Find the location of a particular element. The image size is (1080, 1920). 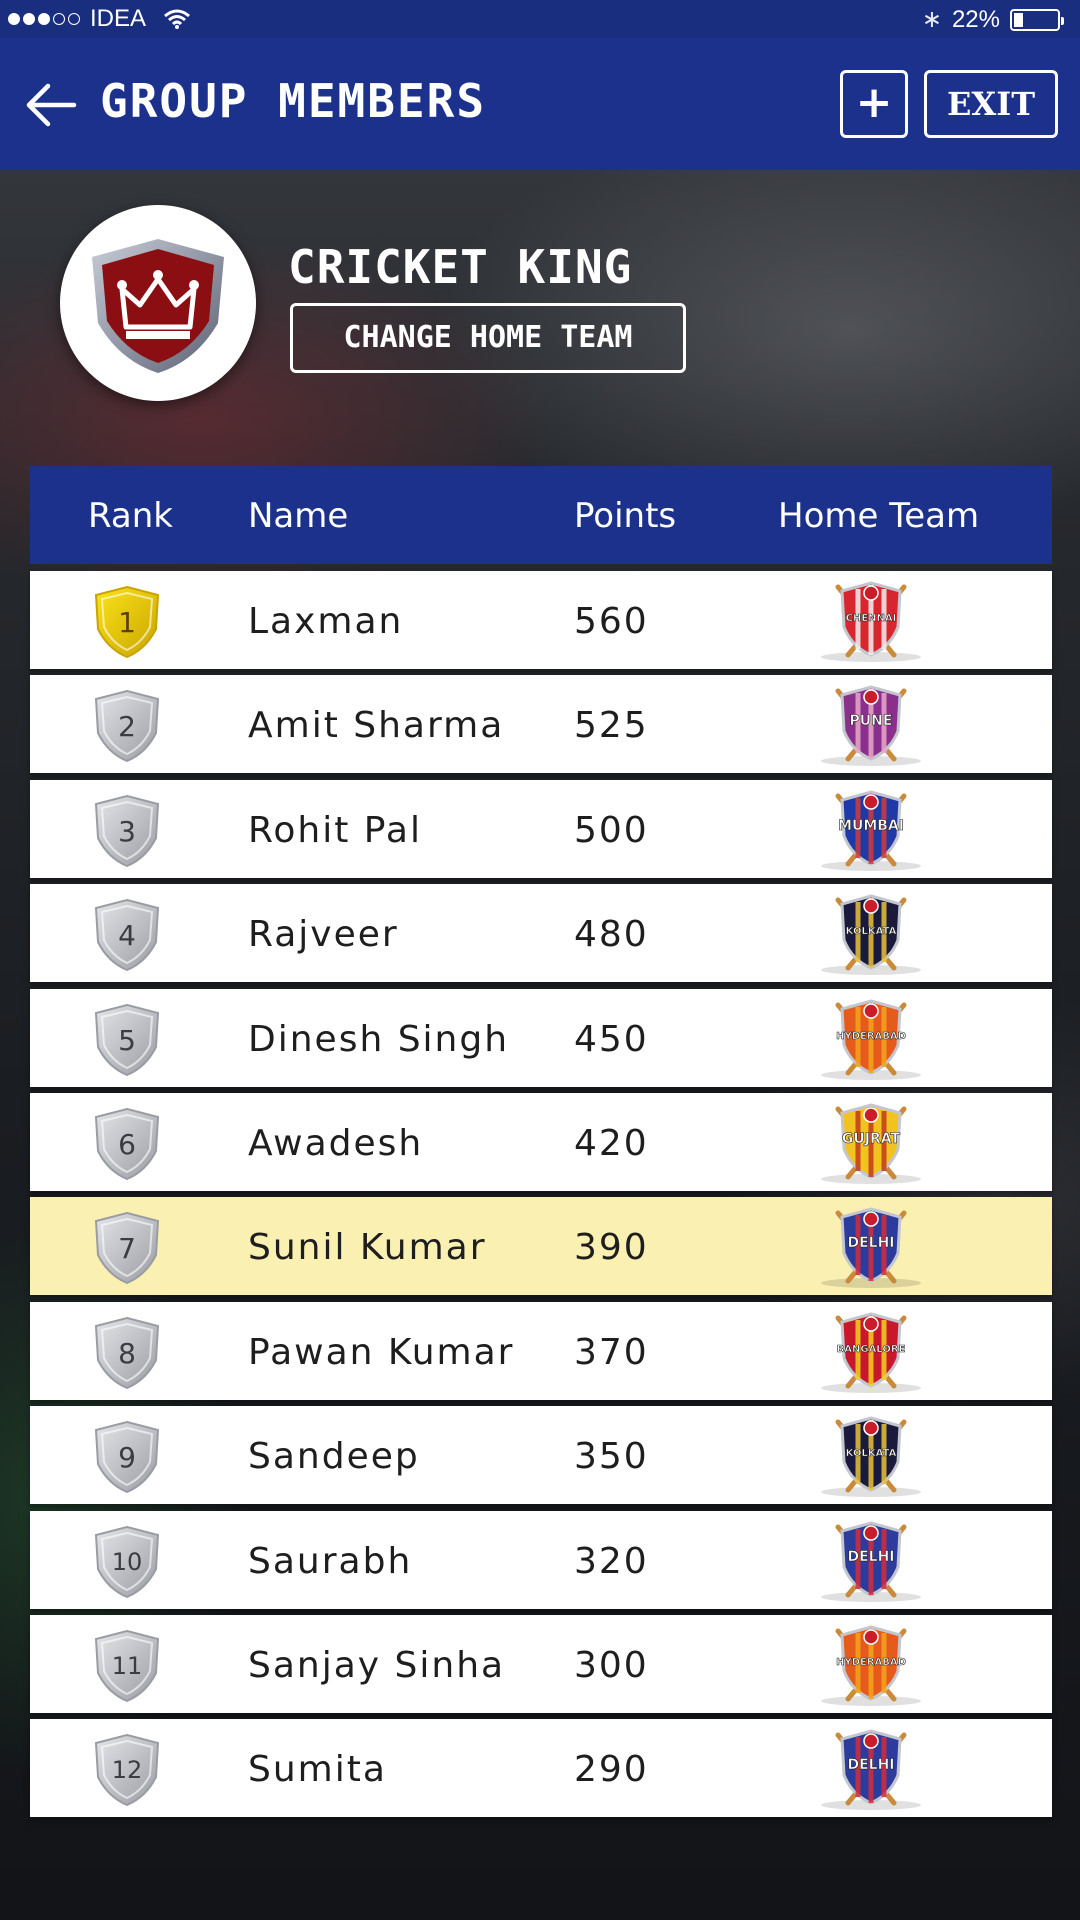

rank-badge-icon: 6 is located at coordinates (127, 1144).